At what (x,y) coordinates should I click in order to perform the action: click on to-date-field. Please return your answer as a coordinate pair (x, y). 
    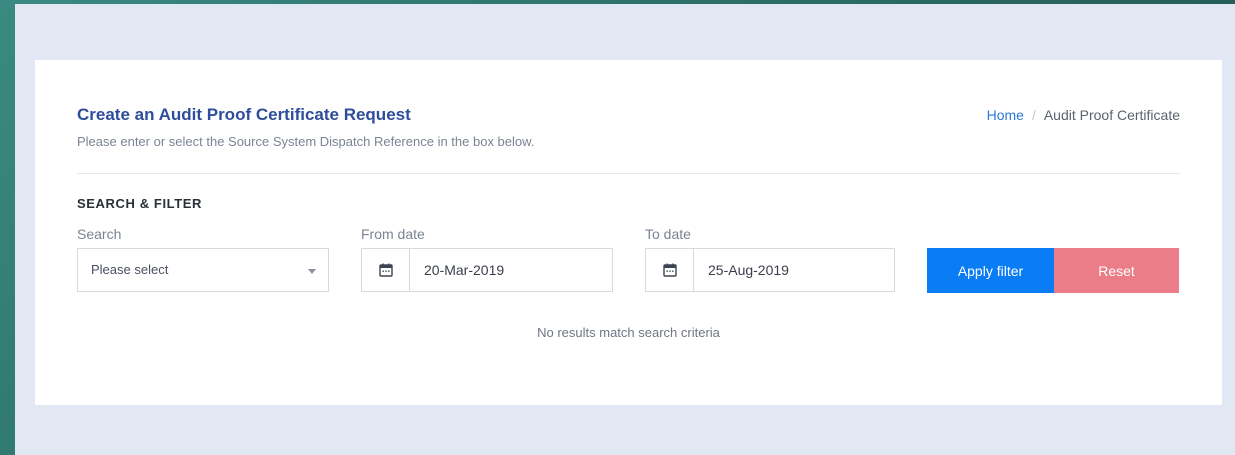
    Looking at the image, I should click on (770, 270).